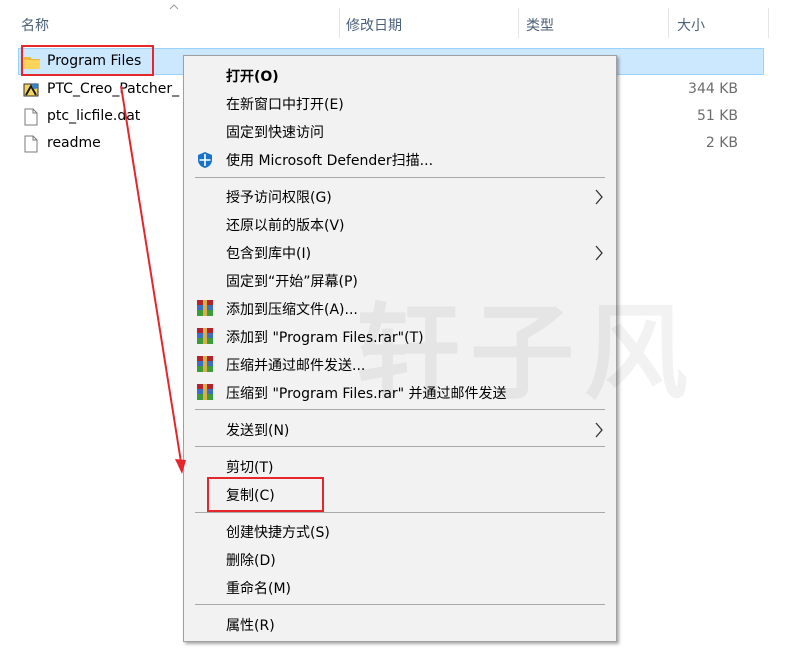 The image size is (785, 649). I want to click on menu-item-properties: 属性(R), so click(250, 625).